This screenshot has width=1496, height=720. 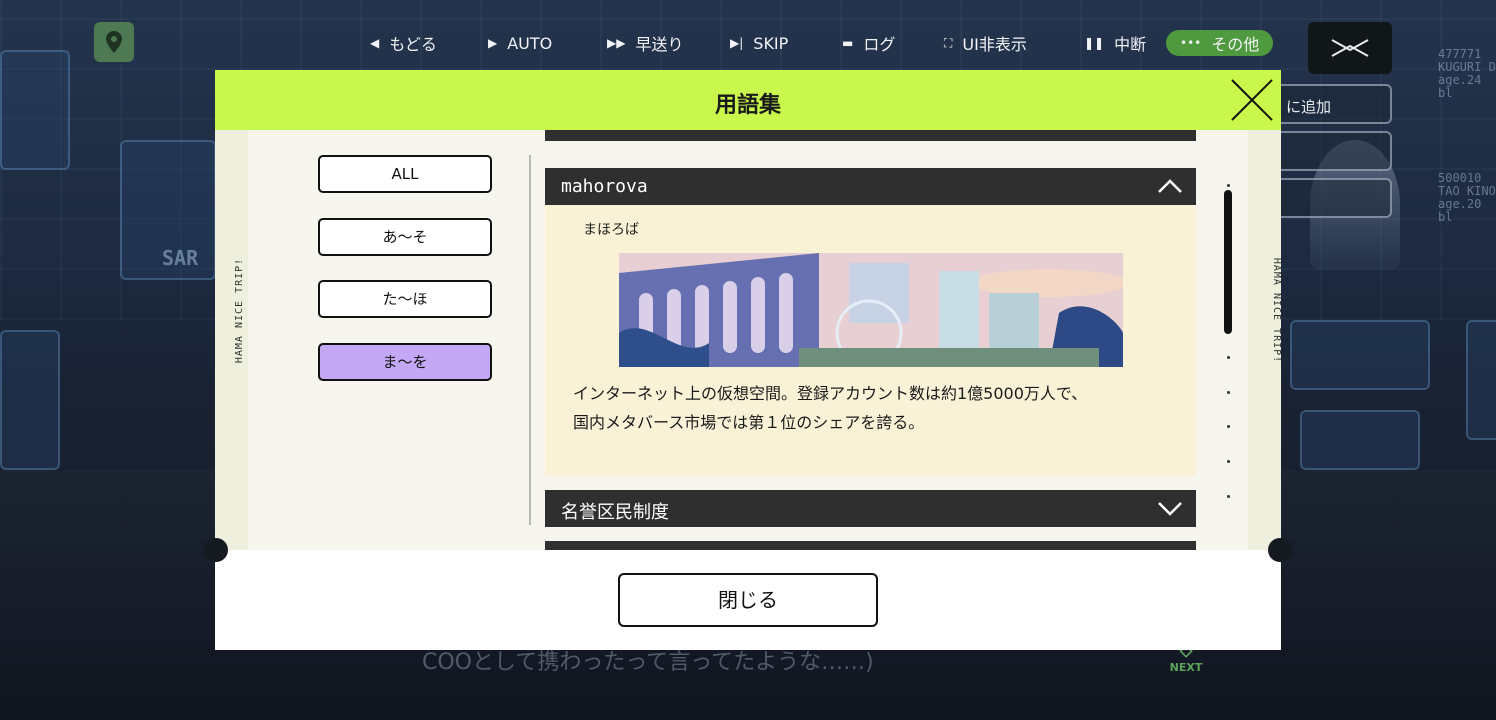 What do you see at coordinates (1228, 262) in the screenshot?
I see `scrollbar-thumb` at bounding box center [1228, 262].